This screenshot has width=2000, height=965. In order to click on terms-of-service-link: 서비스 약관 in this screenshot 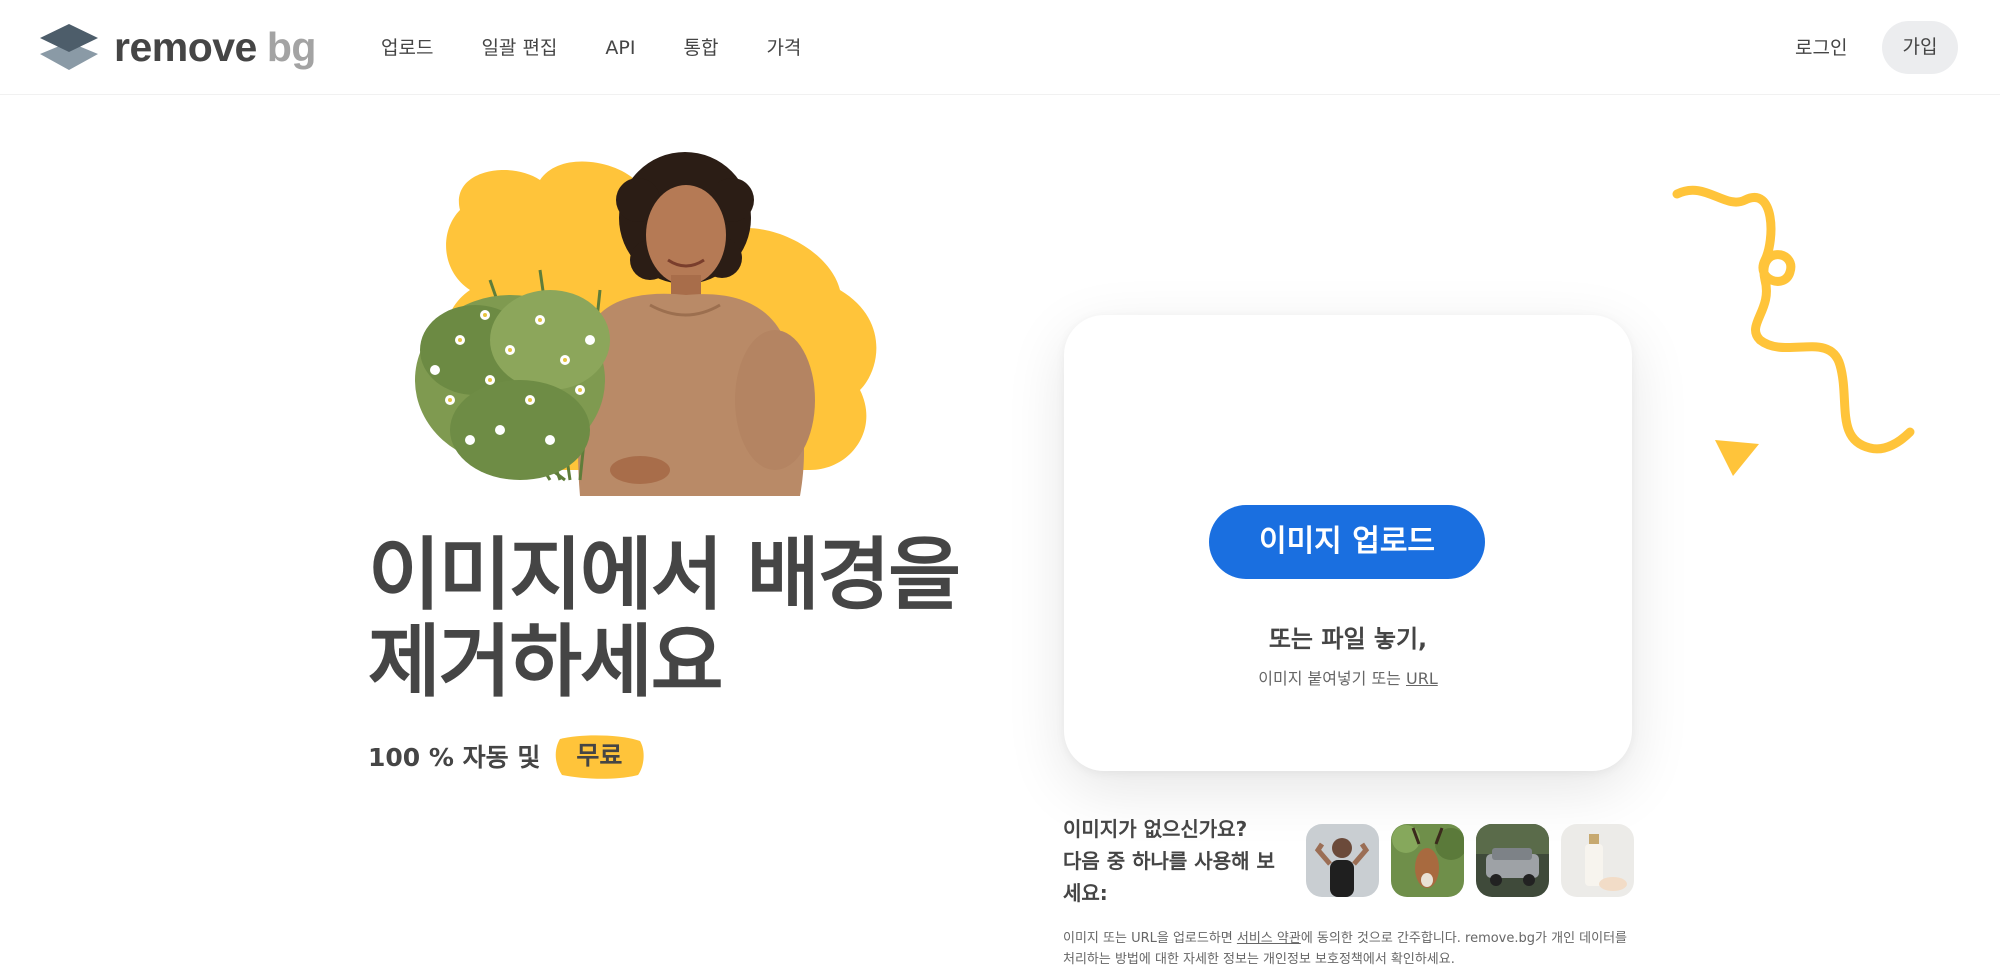, I will do `click(1269, 938)`.